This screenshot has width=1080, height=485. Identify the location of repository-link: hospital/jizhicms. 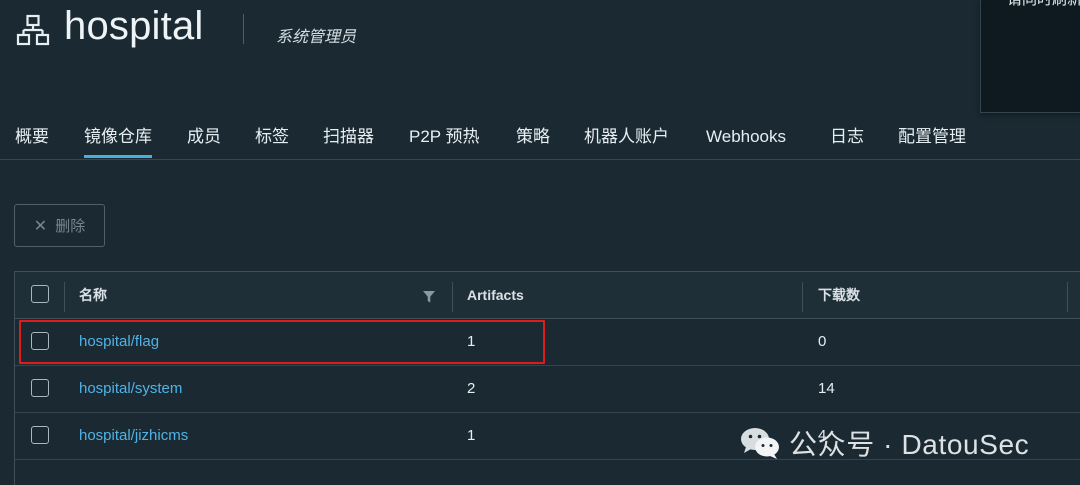
(133, 436).